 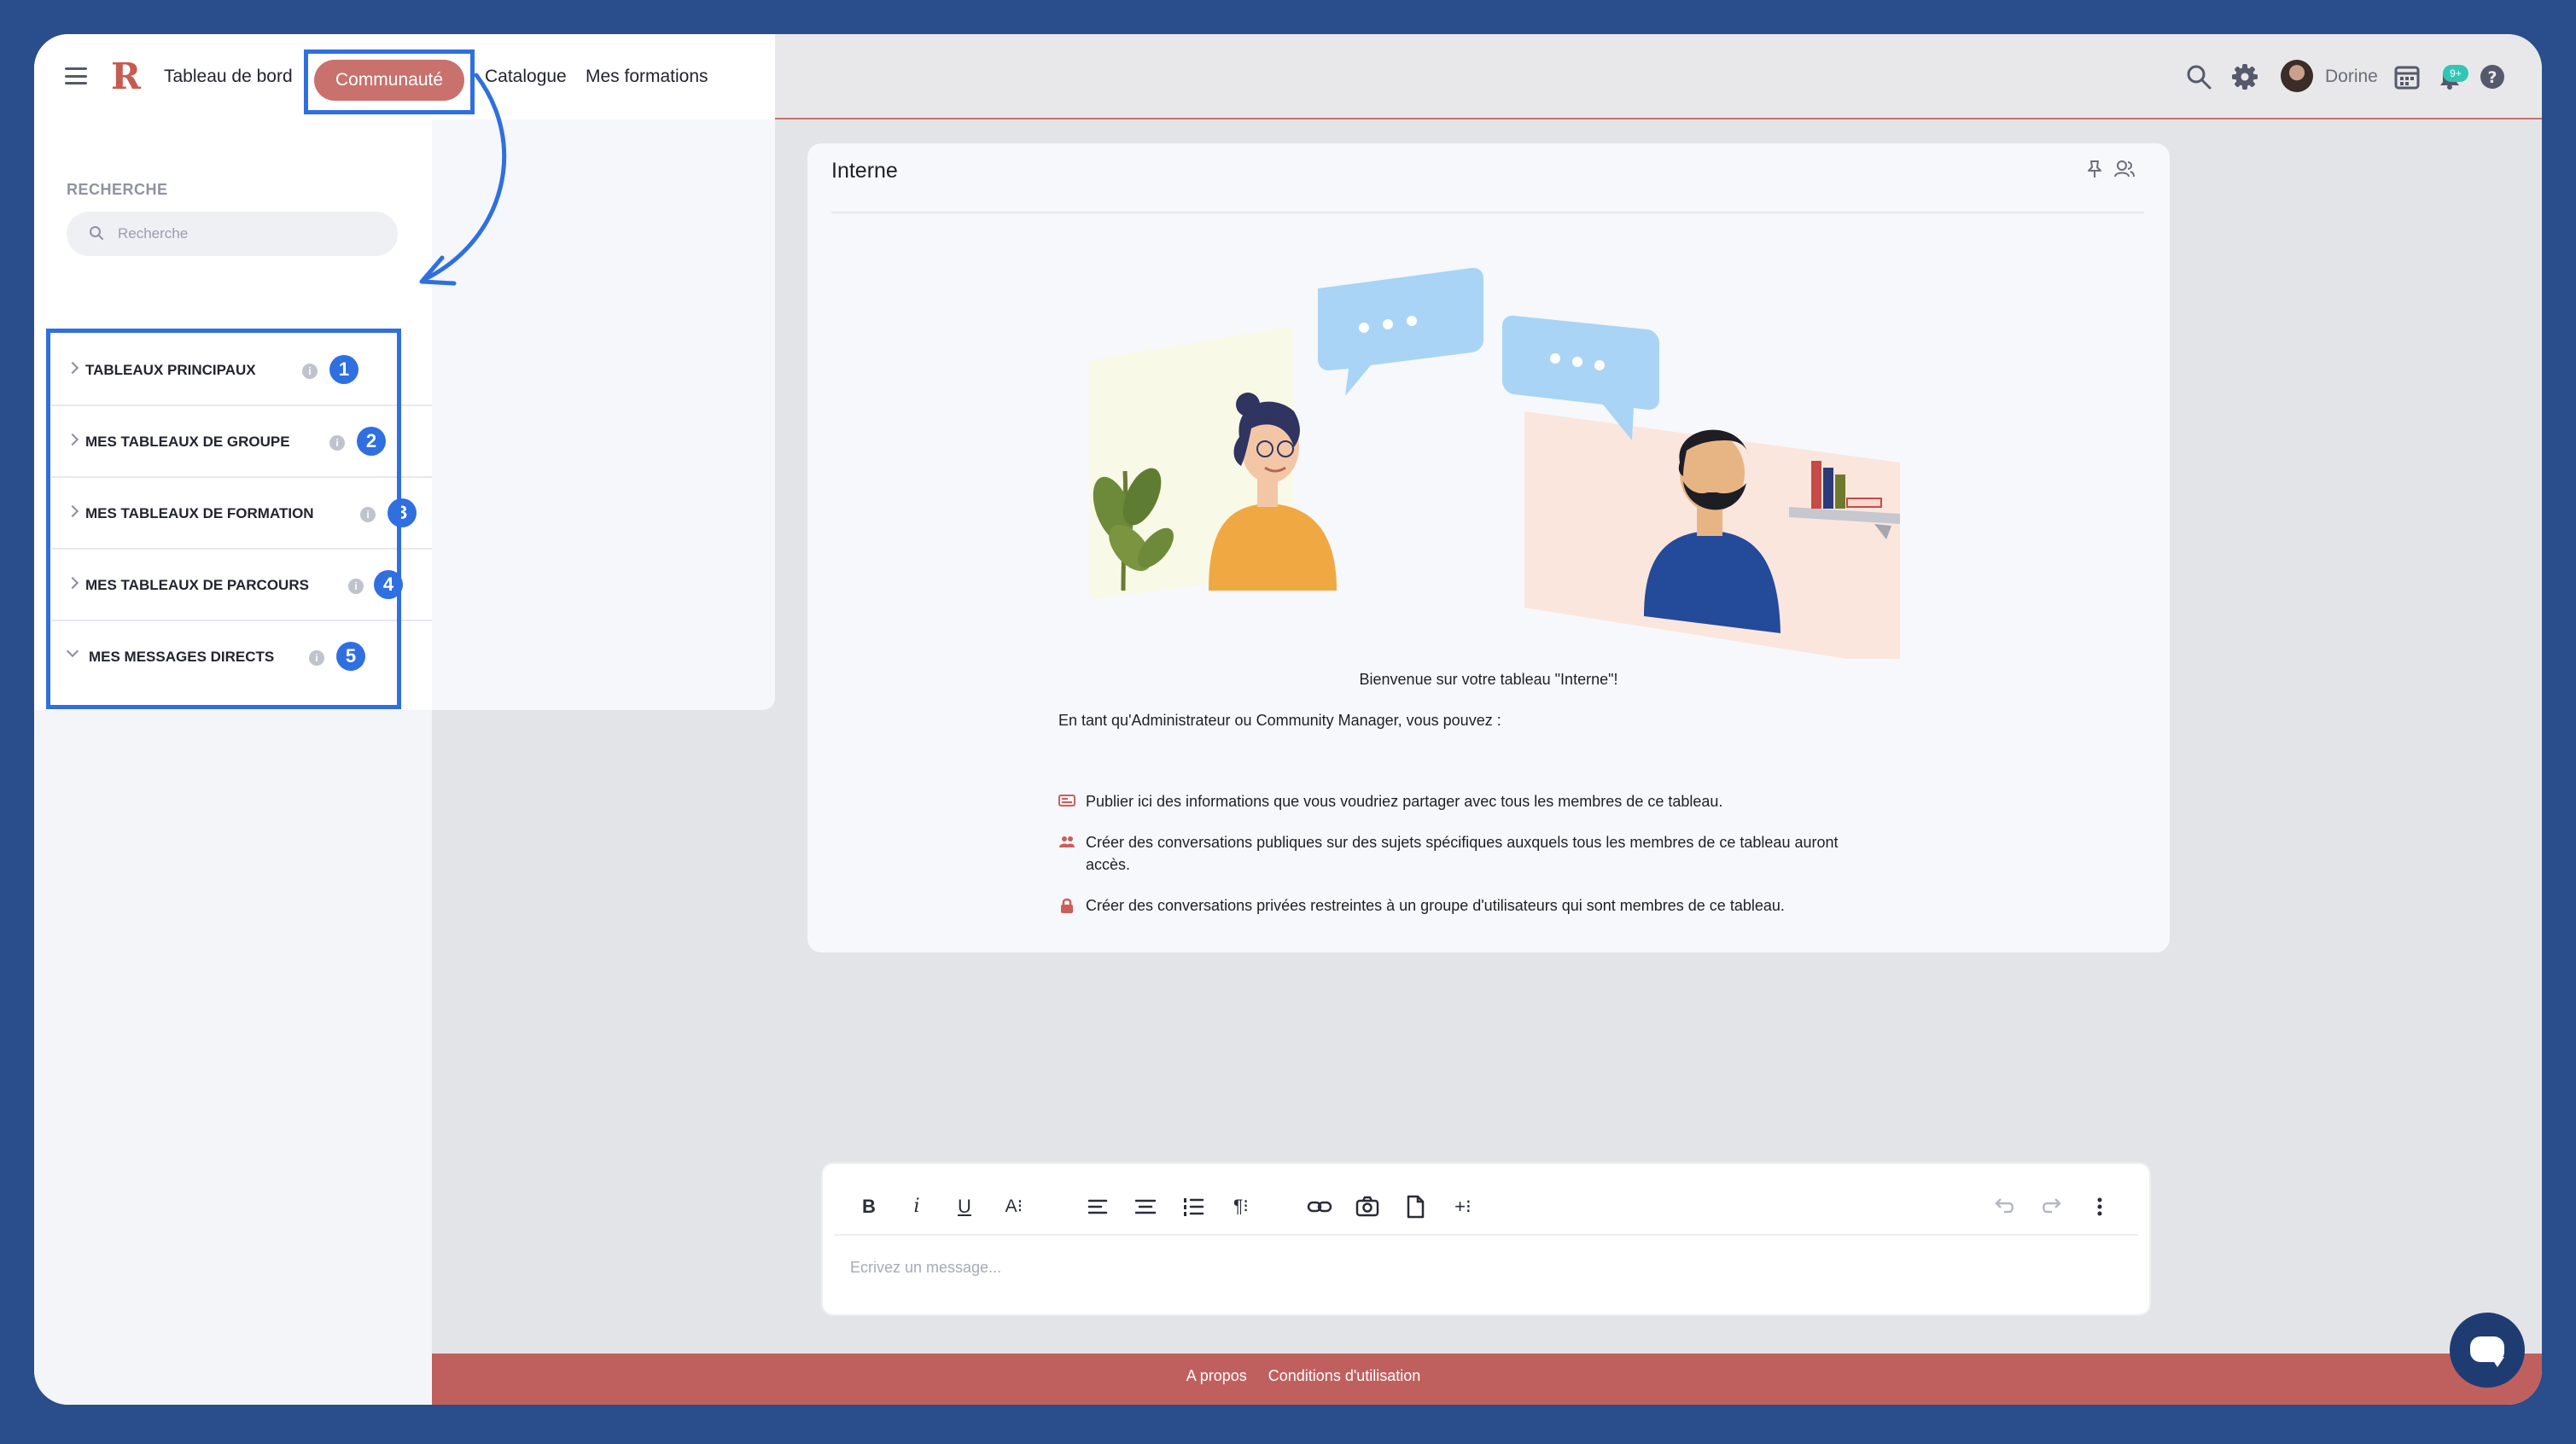 I want to click on divider, so click(x=1487, y=212).